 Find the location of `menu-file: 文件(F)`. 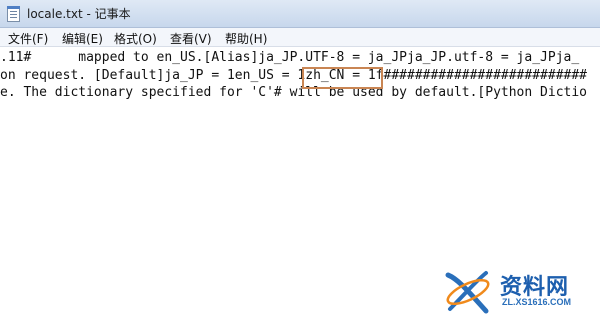

menu-file: 文件(F) is located at coordinates (28, 38).